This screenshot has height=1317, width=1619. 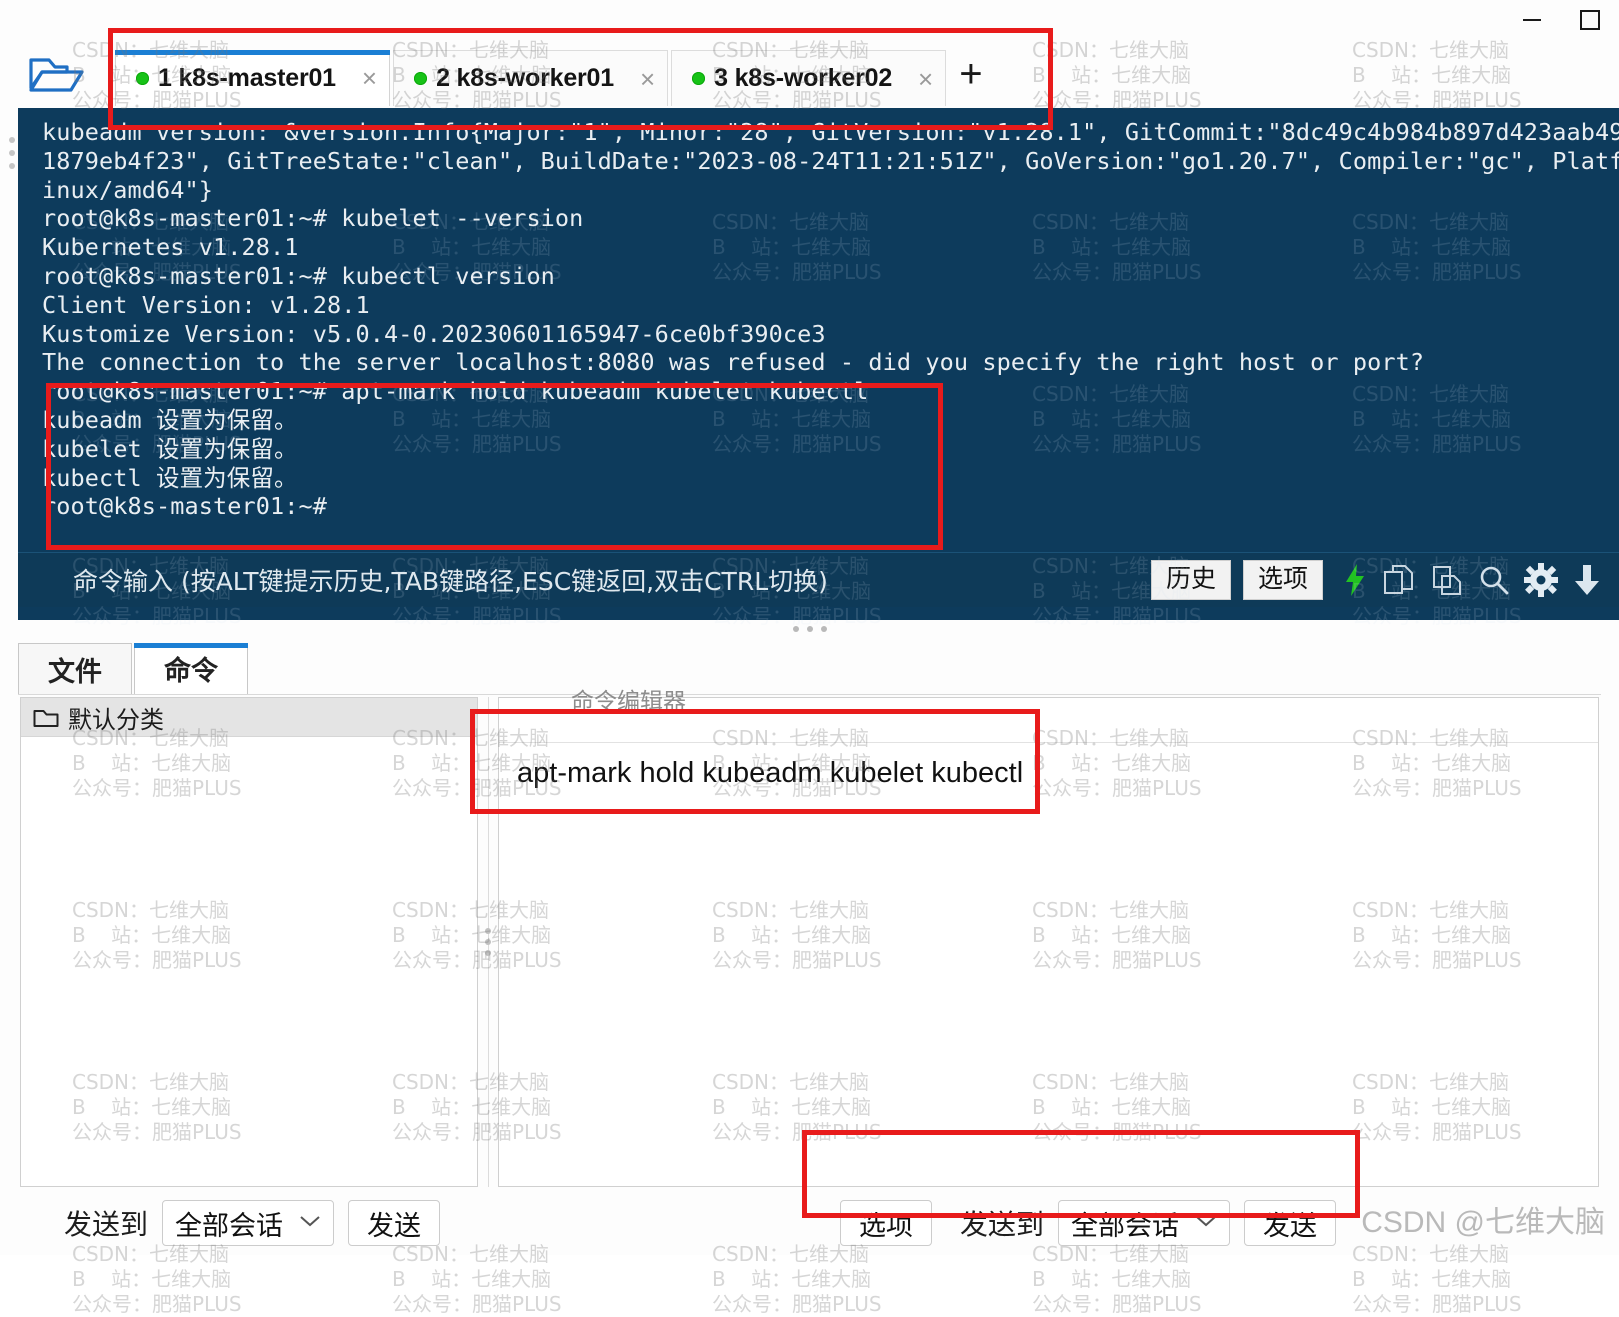 What do you see at coordinates (75, 669) in the screenshot?
I see `tab-files: 文件` at bounding box center [75, 669].